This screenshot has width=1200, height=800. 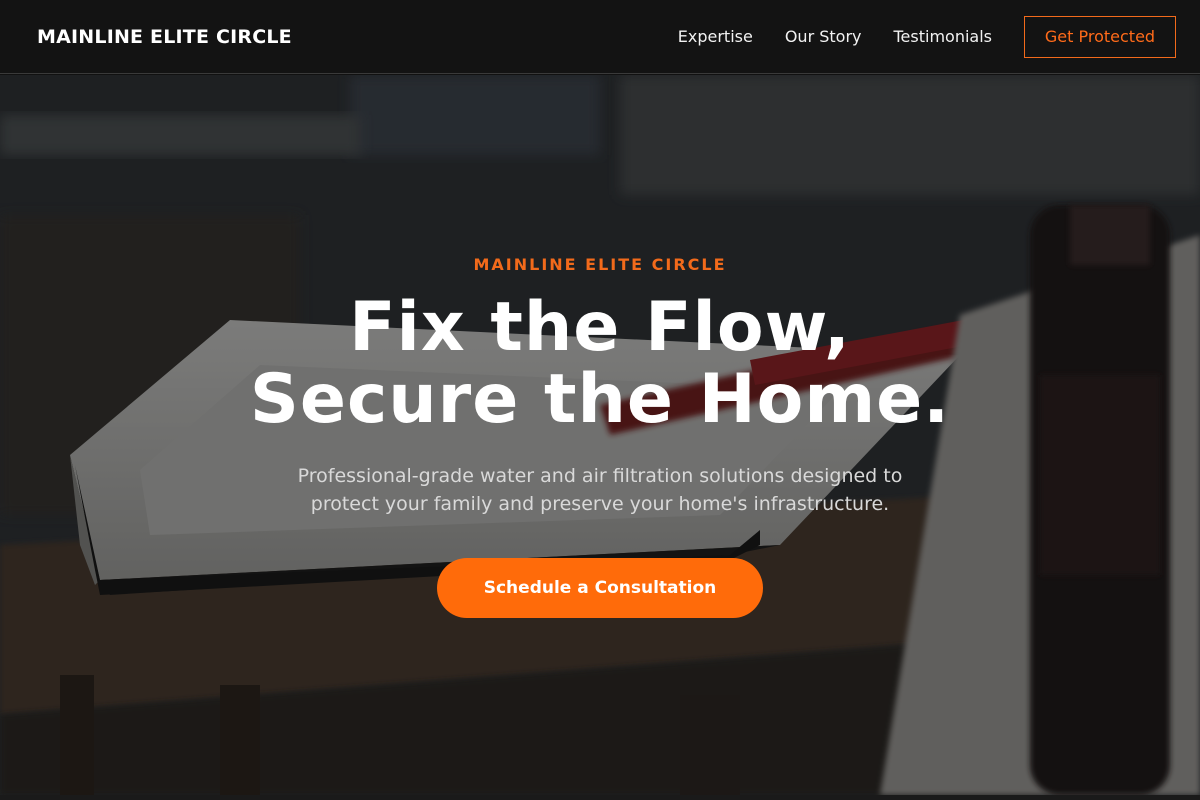 What do you see at coordinates (600, 264) in the screenshot?
I see `hero-eyebrow: MAINLINE ELITE CIRCLE` at bounding box center [600, 264].